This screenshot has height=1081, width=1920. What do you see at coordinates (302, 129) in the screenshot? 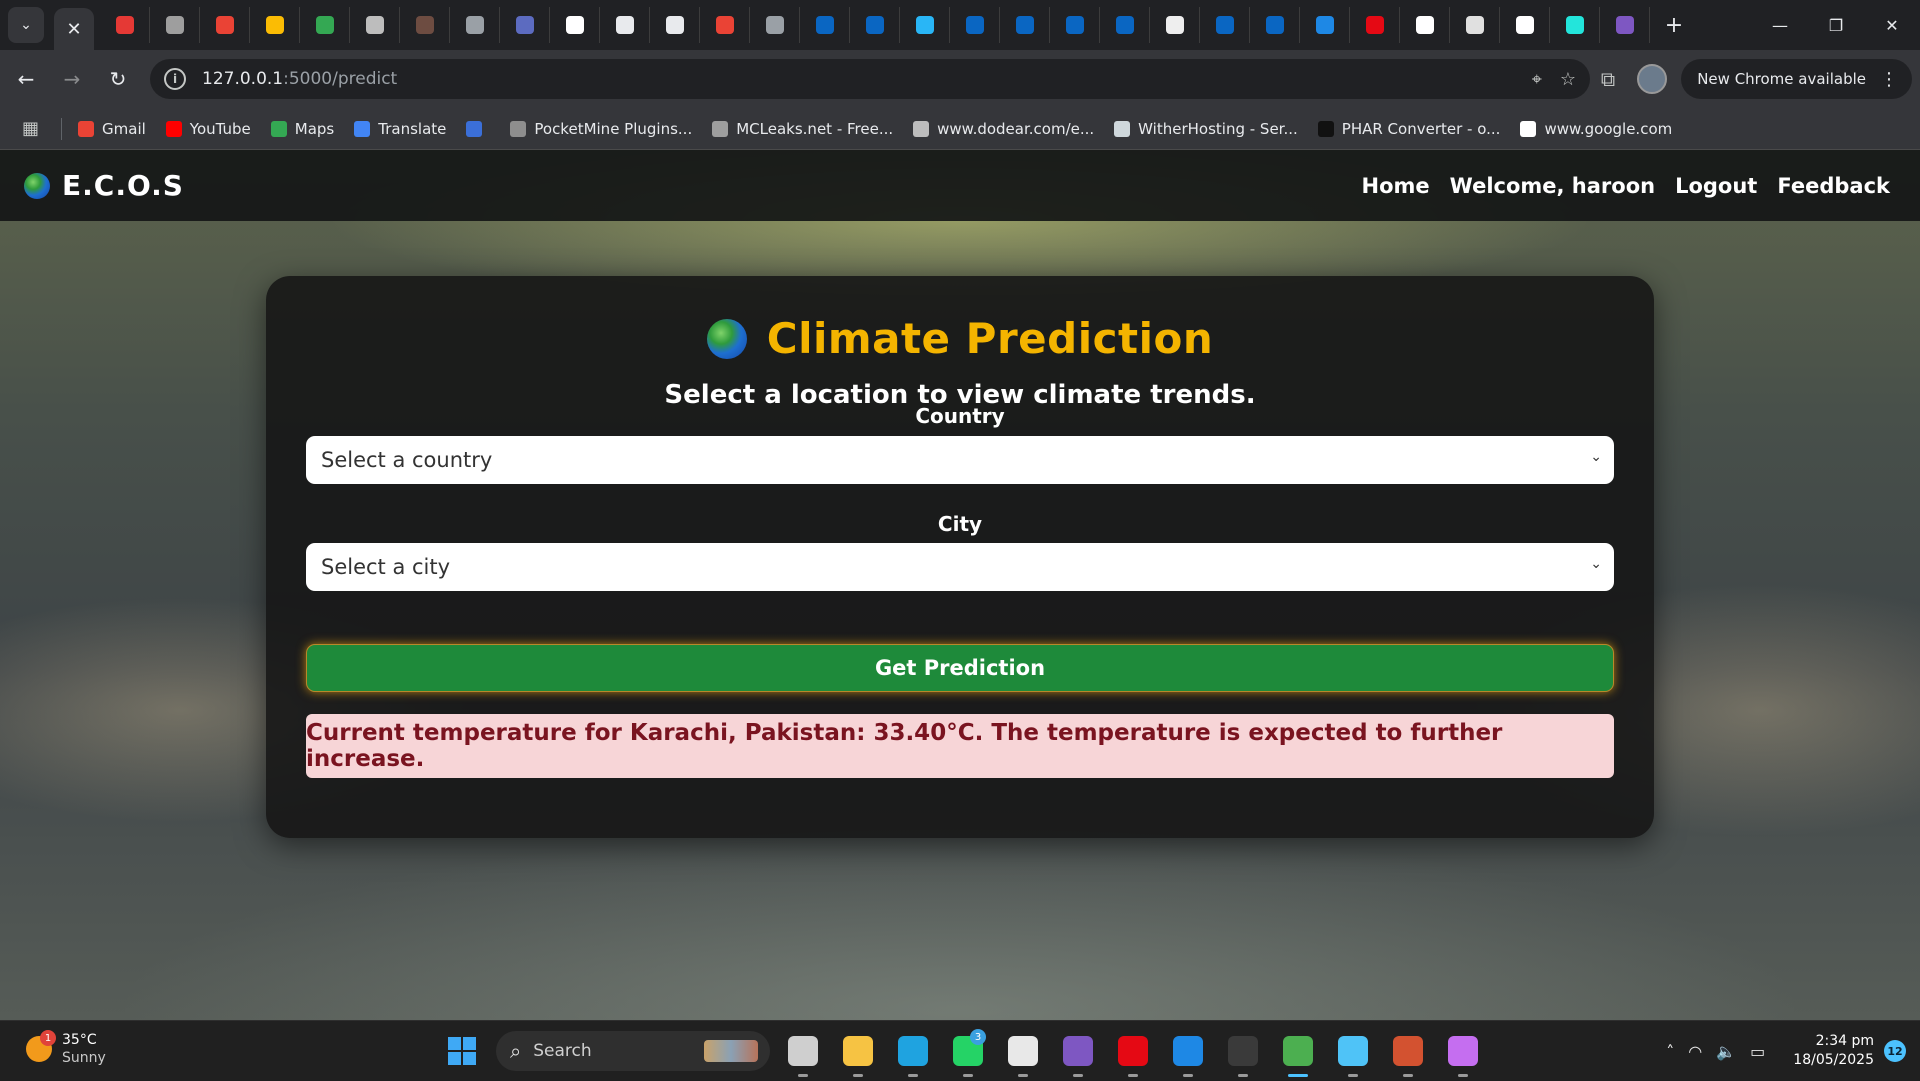
I see `bookmark-item: Maps` at bounding box center [302, 129].